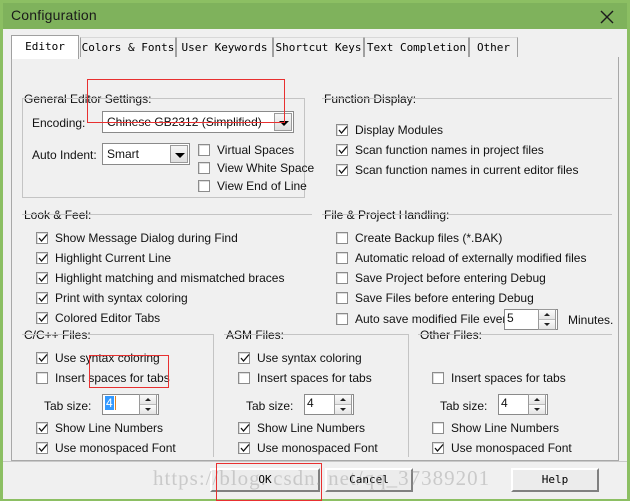 The width and height of the screenshot is (630, 501). Describe the element at coordinates (329, 404) in the screenshot. I see `asm-tab-size-spinner: 4` at that location.